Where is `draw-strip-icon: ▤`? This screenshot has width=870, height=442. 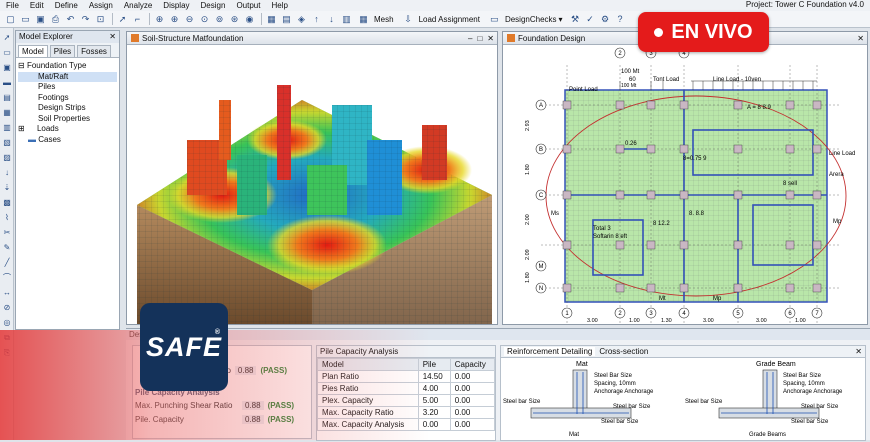 draw-strip-icon: ▤ is located at coordinates (7, 98).